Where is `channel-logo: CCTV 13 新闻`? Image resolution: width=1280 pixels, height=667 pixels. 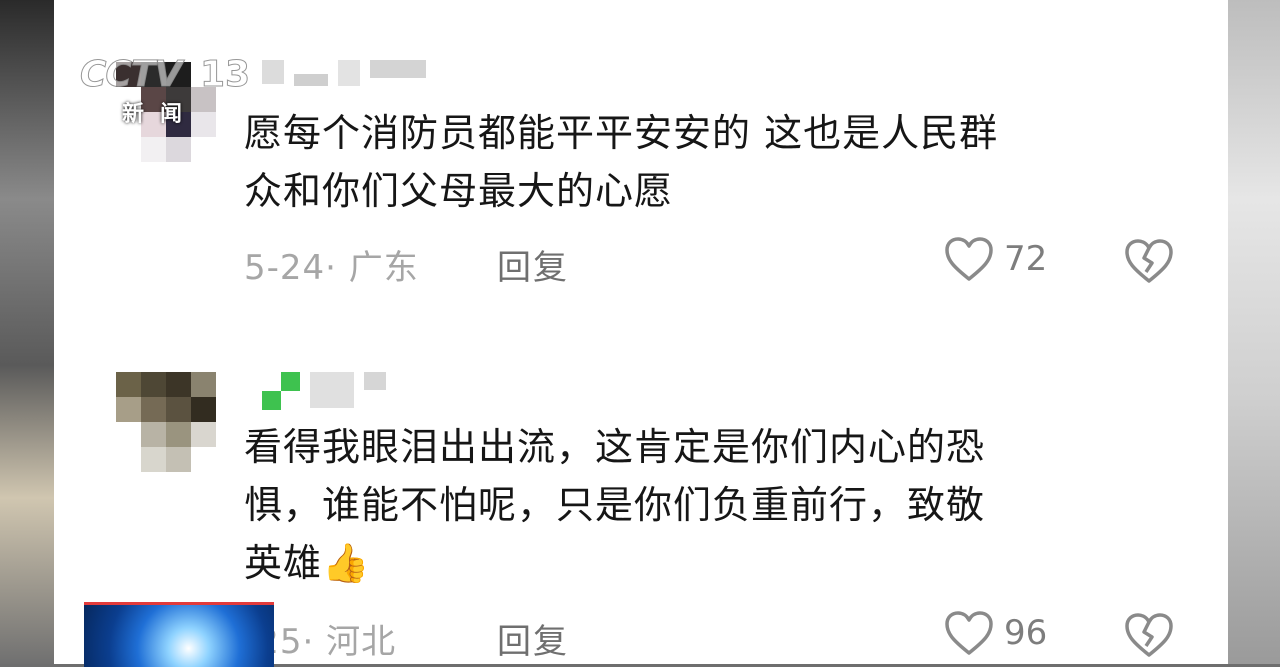 channel-logo: CCTV 13 新闻 is located at coordinates (165, 91).